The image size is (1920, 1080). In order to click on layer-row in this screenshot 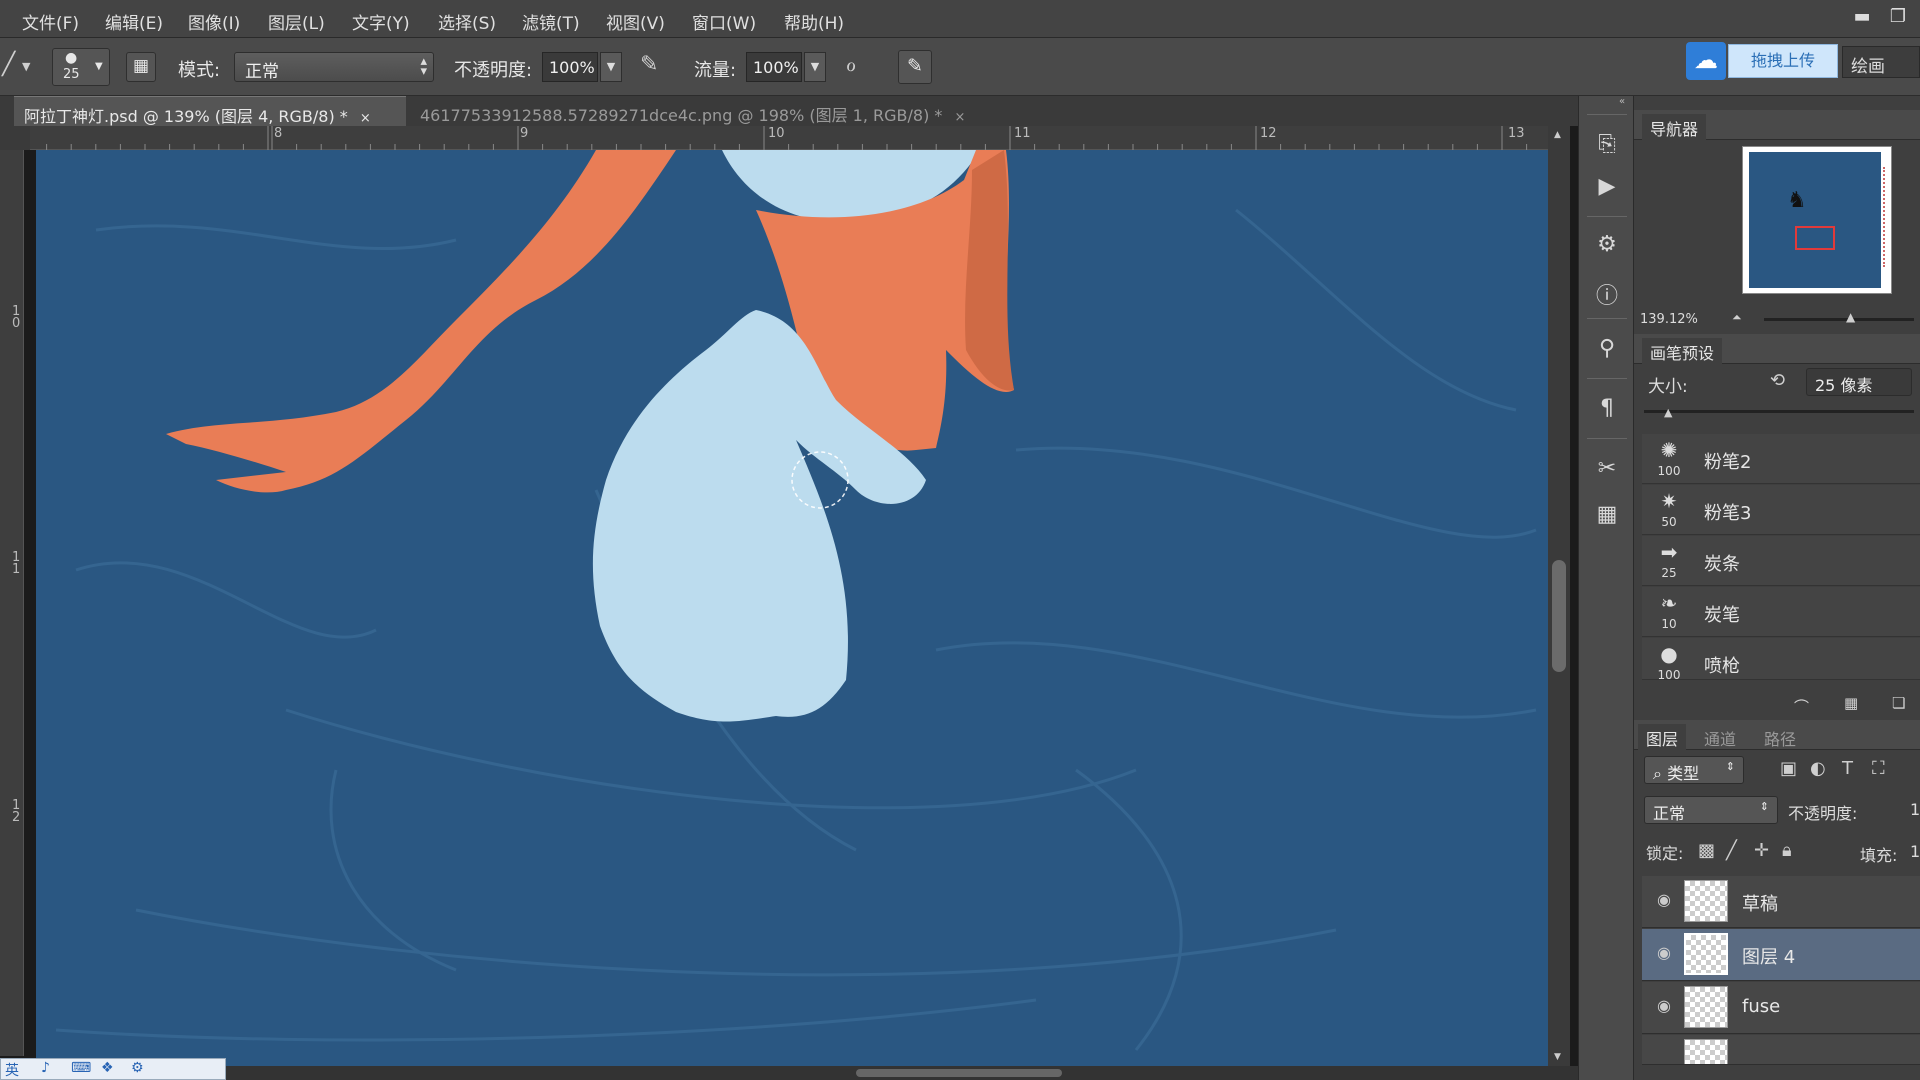, I will do `click(1781, 1050)`.